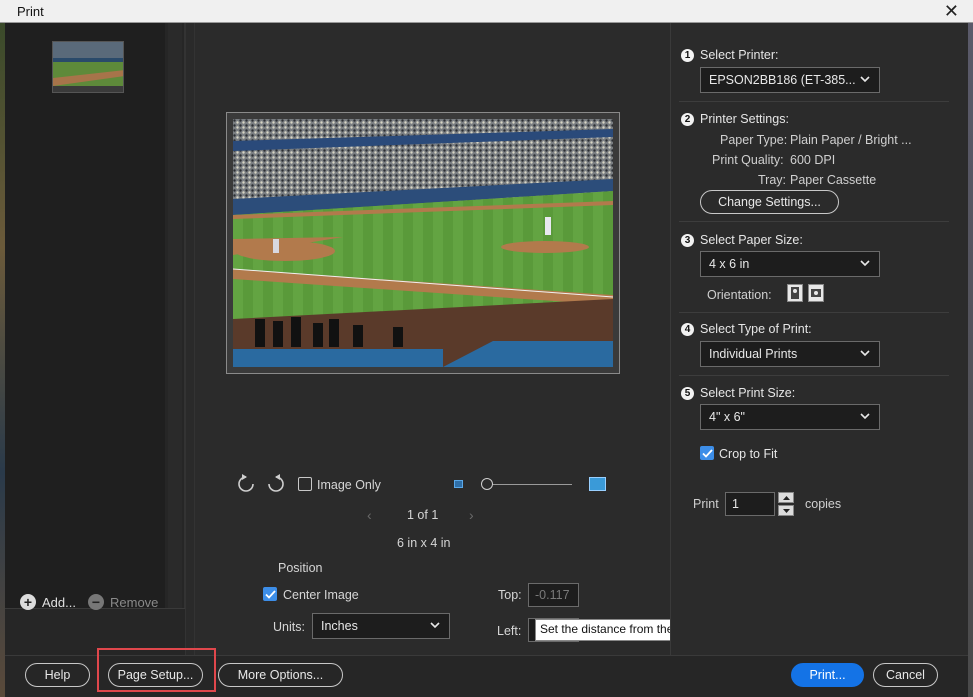  I want to click on page-size-label: 6 in x 4 in, so click(424, 543).